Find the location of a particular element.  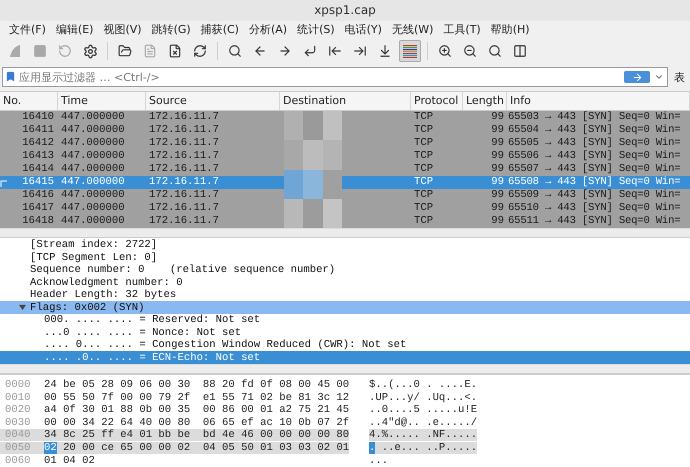

menu-item: 文件(F) is located at coordinates (27, 30).